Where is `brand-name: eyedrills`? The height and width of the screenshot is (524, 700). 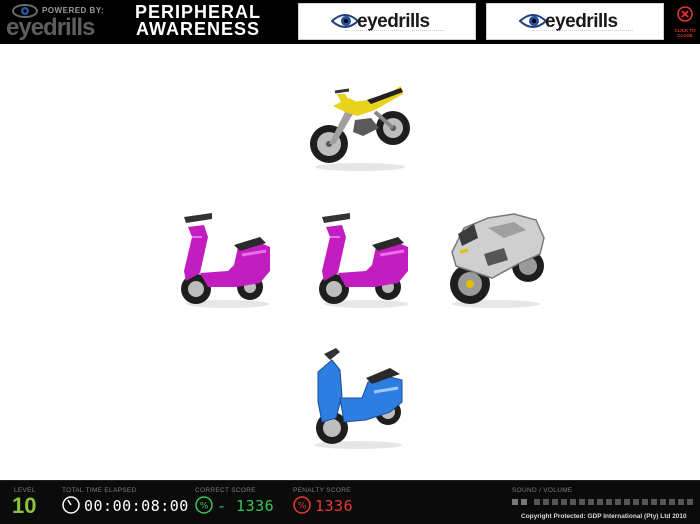
brand-name: eyedrills is located at coordinates (50, 27).